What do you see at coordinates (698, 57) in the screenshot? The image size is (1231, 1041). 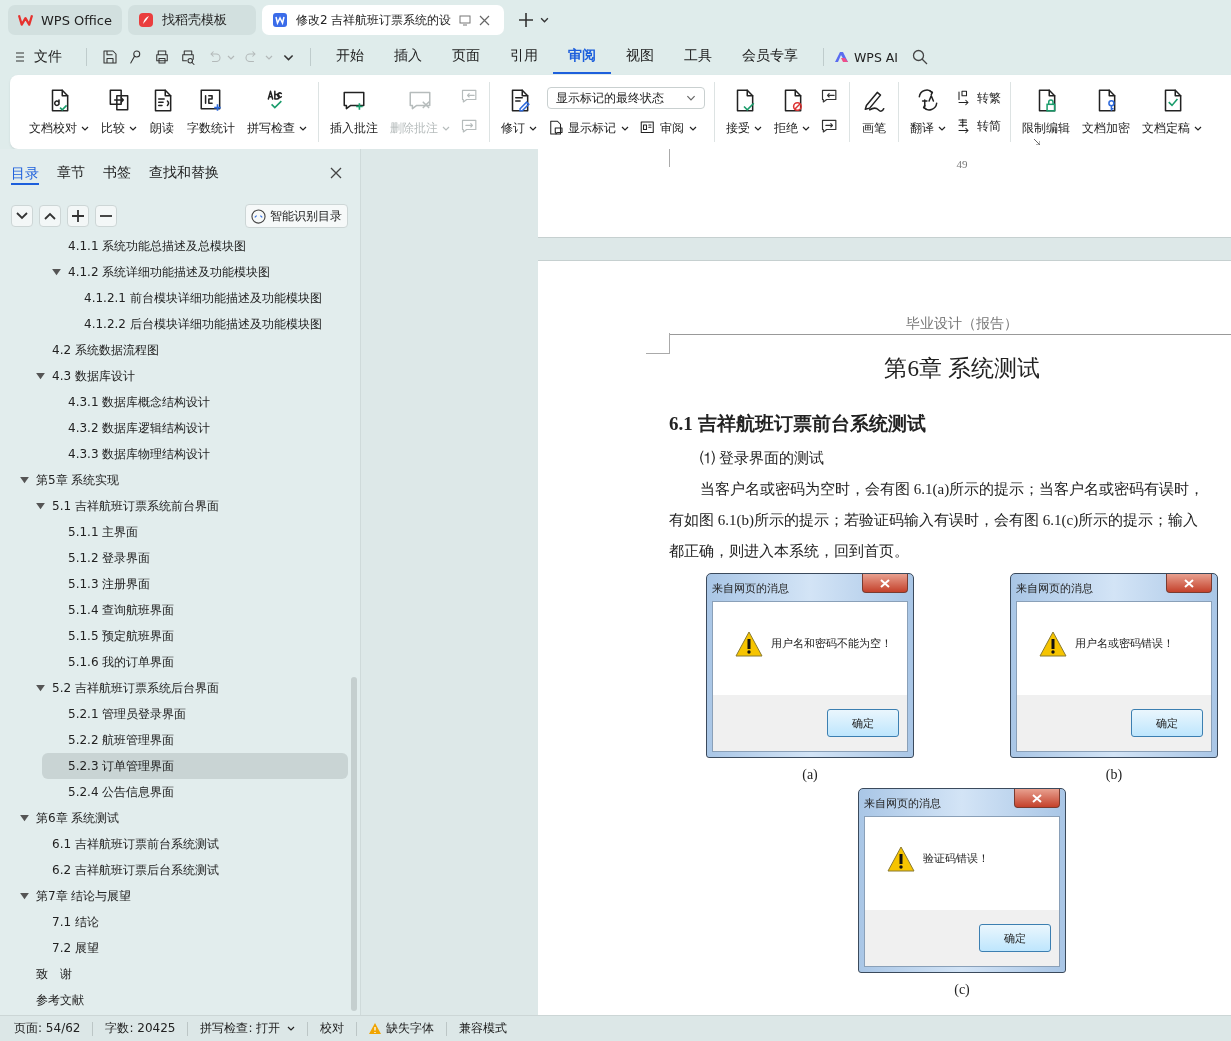 I see `ribbon-tab: 工具` at bounding box center [698, 57].